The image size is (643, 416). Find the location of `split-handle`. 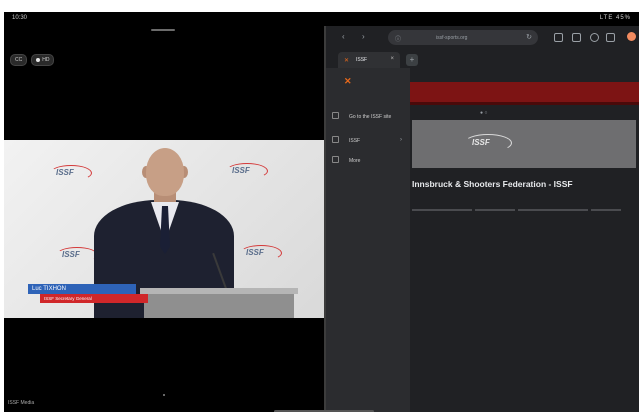

split-handle is located at coordinates (163, 30).